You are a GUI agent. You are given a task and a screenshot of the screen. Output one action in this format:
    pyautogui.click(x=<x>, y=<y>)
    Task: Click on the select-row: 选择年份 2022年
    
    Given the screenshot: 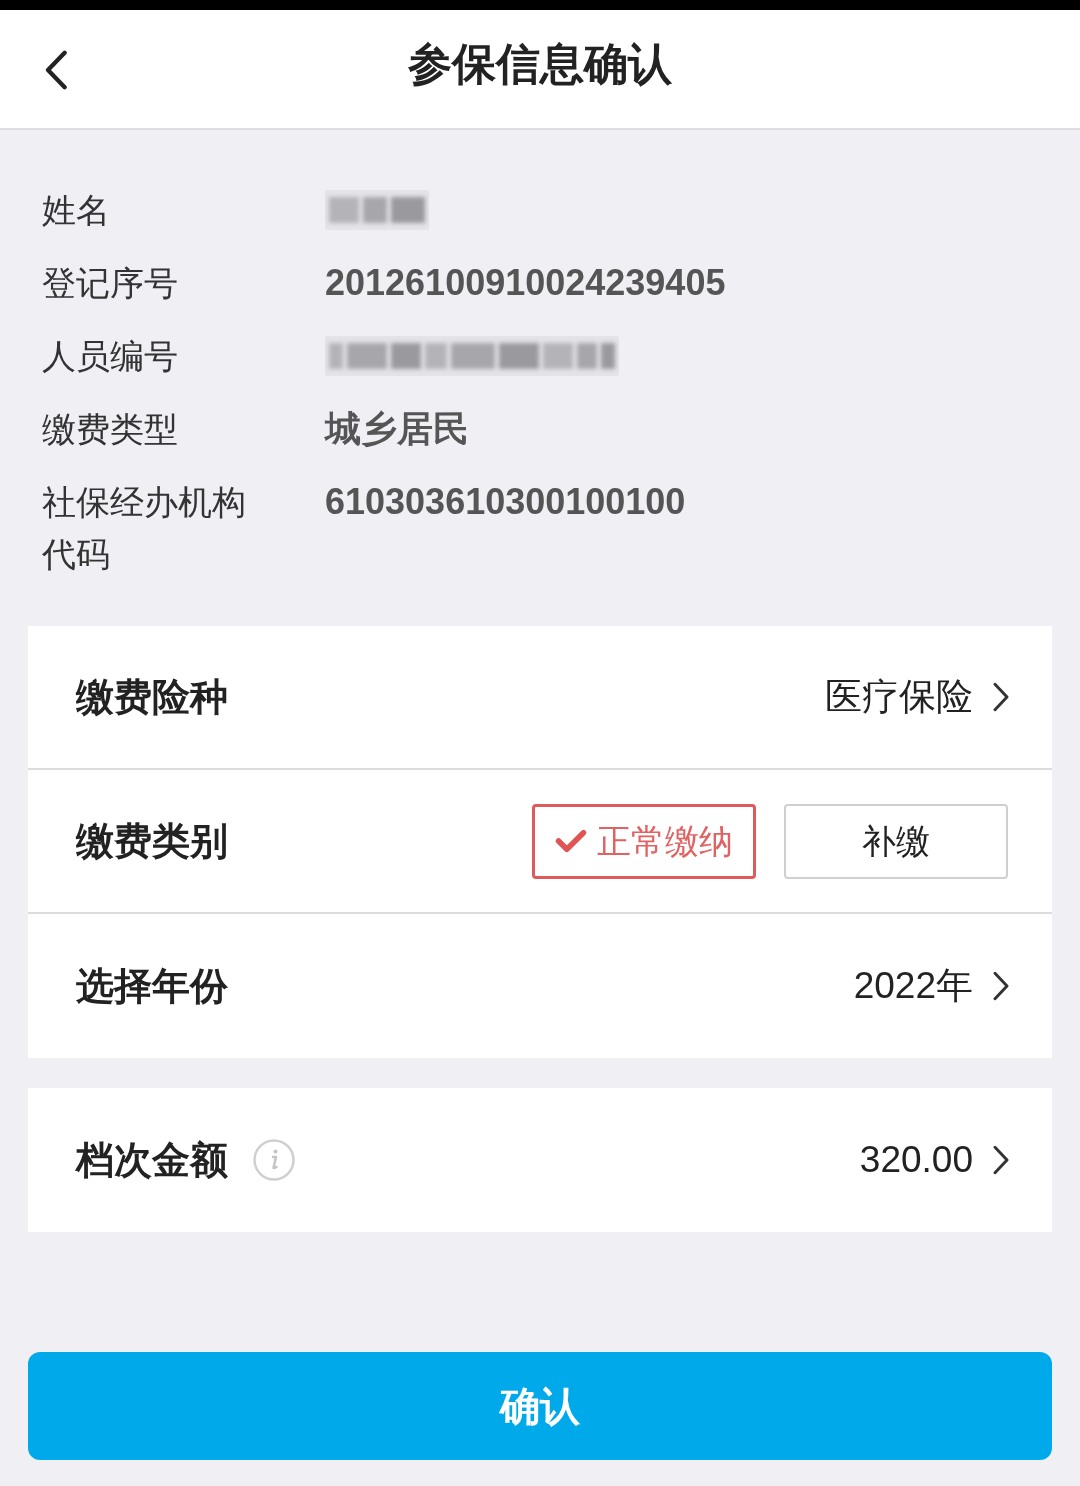 What is the action you would take?
    pyautogui.click(x=540, y=986)
    